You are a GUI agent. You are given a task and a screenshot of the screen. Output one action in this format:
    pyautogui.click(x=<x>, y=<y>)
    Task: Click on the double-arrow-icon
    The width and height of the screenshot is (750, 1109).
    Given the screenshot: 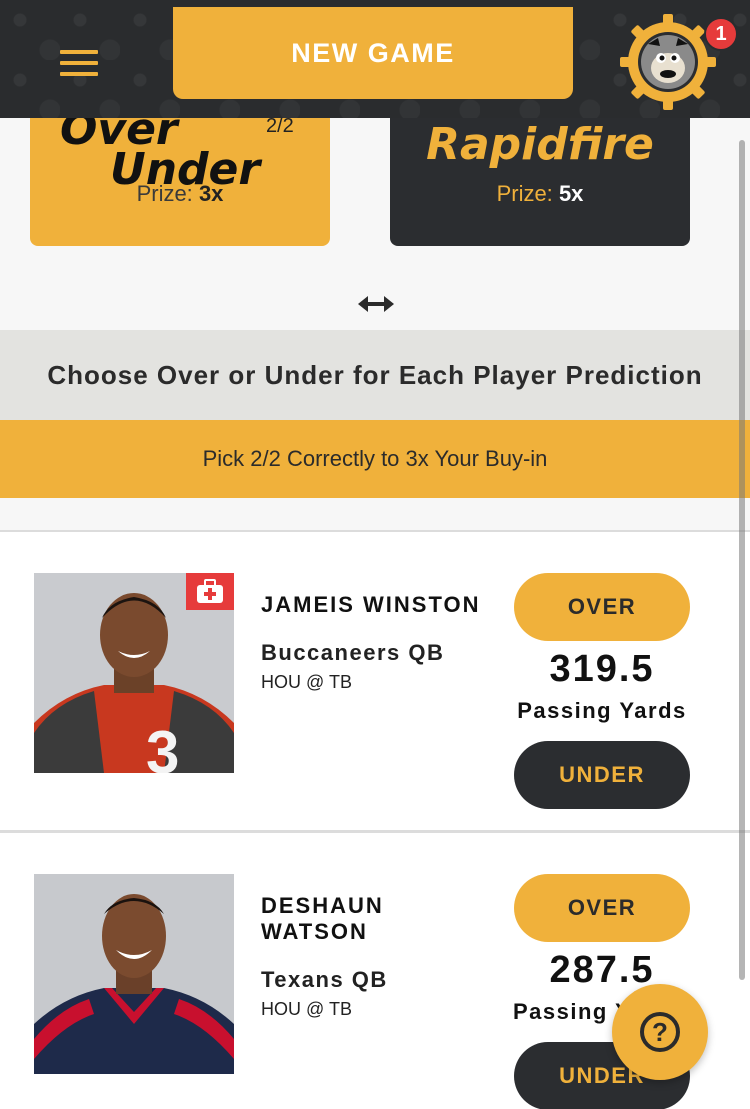 What is the action you would take?
    pyautogui.click(x=376, y=304)
    